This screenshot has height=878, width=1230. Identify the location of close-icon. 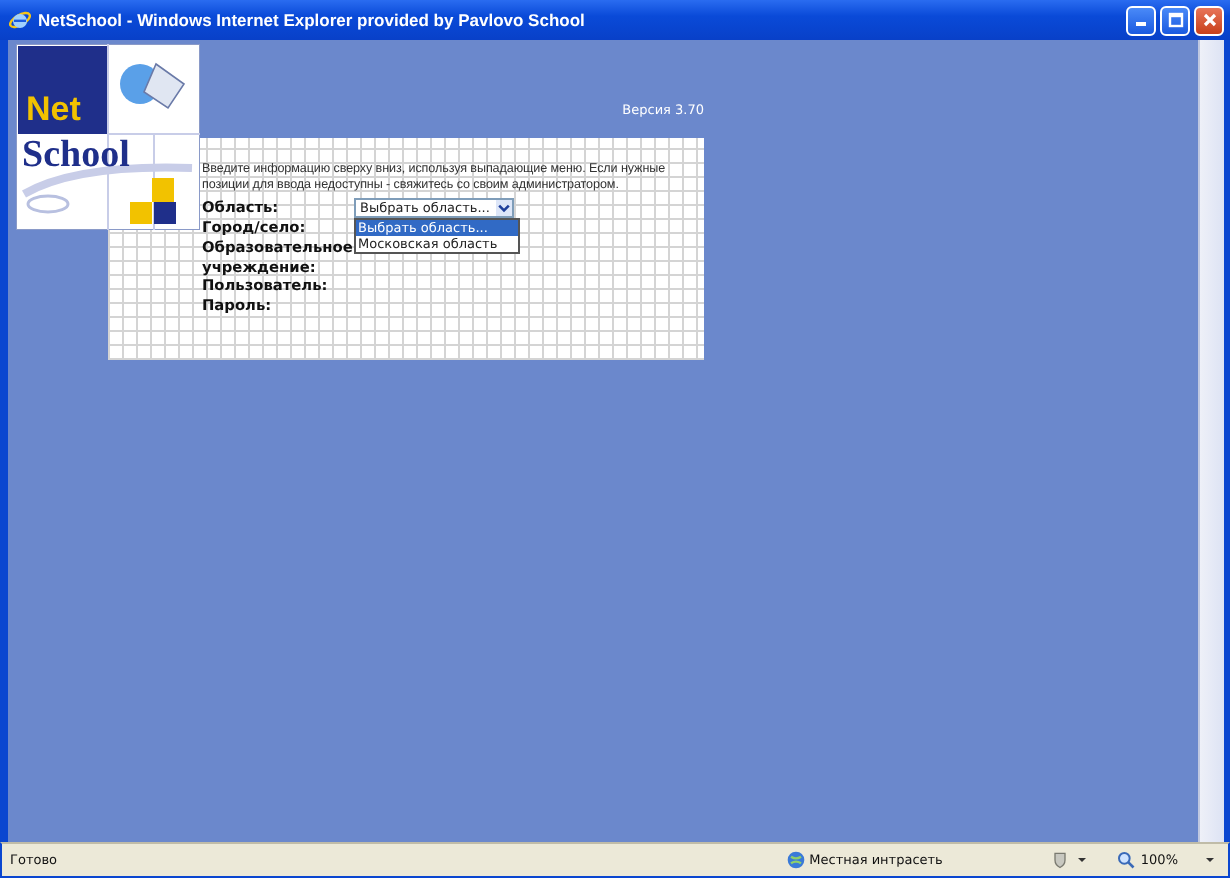
(1209, 20).